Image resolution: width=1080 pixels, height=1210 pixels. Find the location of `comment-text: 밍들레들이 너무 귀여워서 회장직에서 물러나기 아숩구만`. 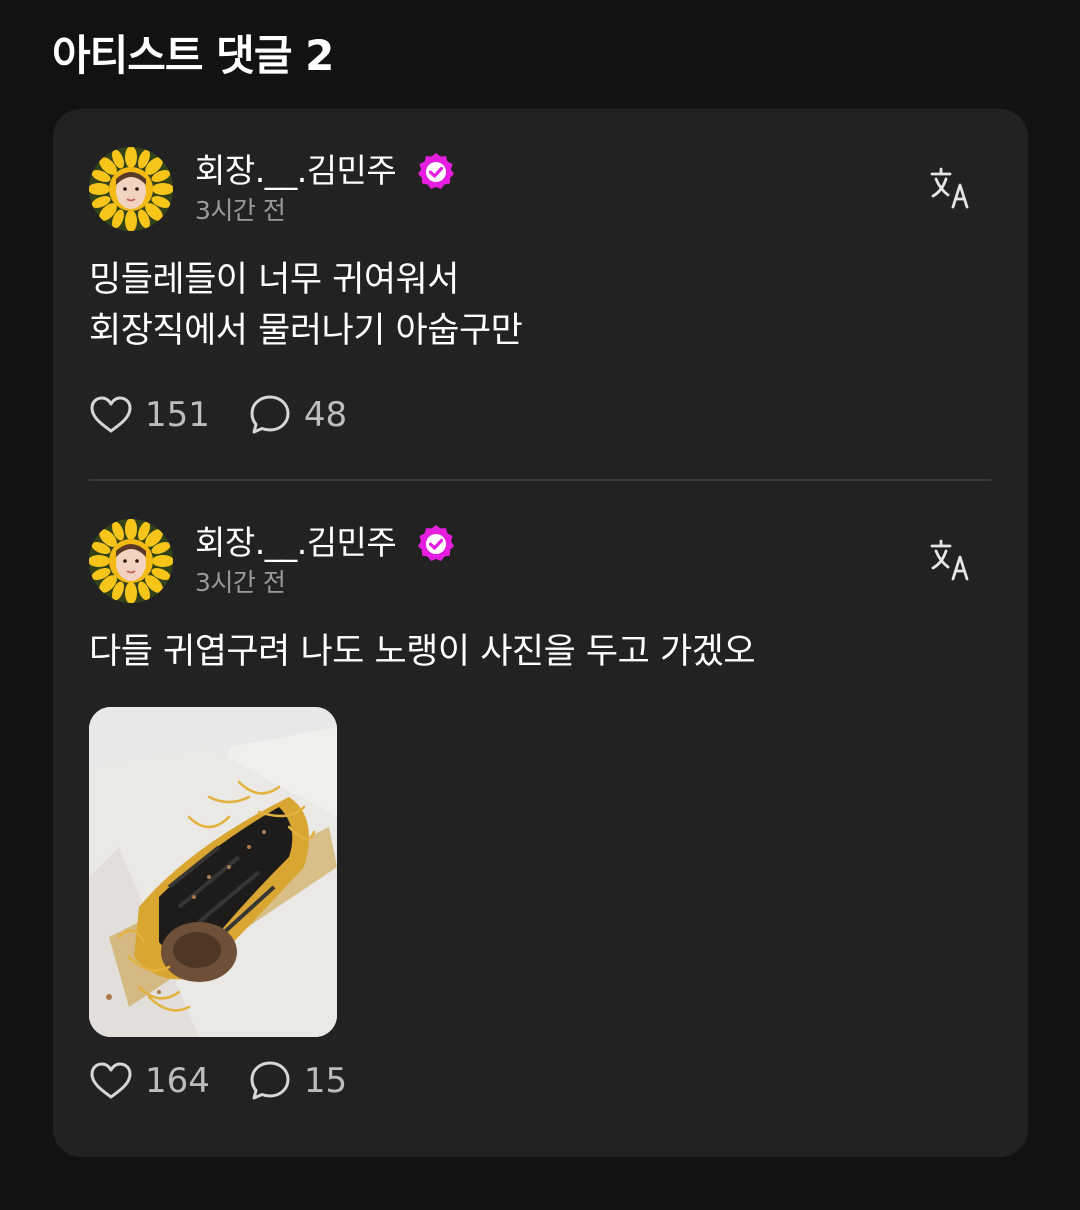

comment-text: 밍들레들이 너무 귀여워서 회장직에서 물러나기 아숩구만 is located at coordinates (306, 306).